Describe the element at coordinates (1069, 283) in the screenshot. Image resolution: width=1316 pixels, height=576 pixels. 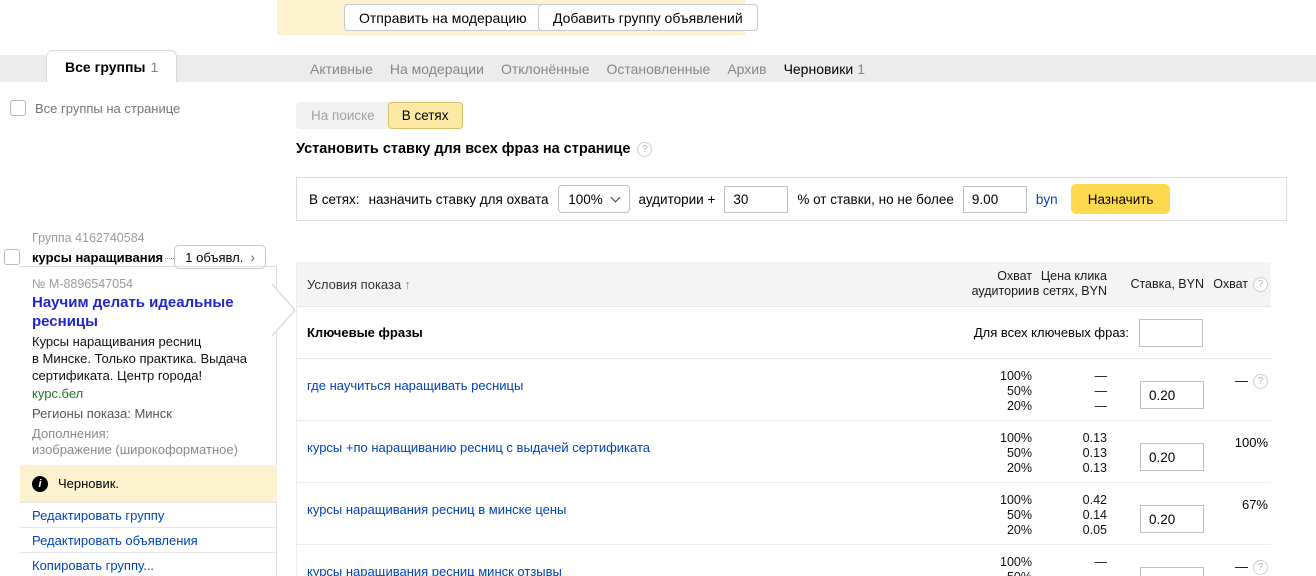
I see `column-cpc-label: Цена клика в сетях, BYN` at that location.